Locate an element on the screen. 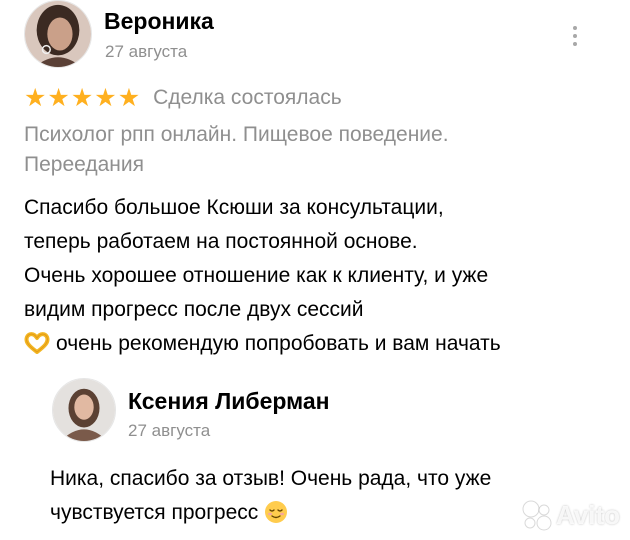 The width and height of the screenshot is (630, 540). review-line: Спасибо большое Ксюши за консультации, is located at coordinates (234, 207).